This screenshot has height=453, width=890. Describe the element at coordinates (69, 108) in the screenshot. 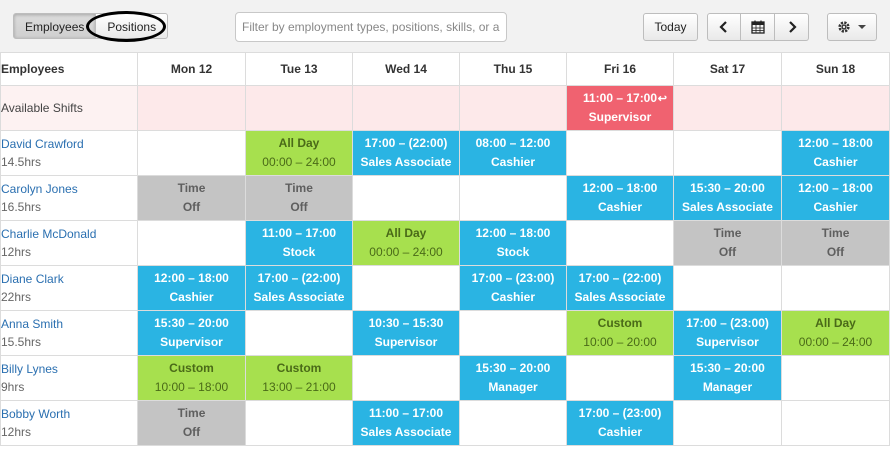

I see `available-shifts-label: Available Shifts` at that location.